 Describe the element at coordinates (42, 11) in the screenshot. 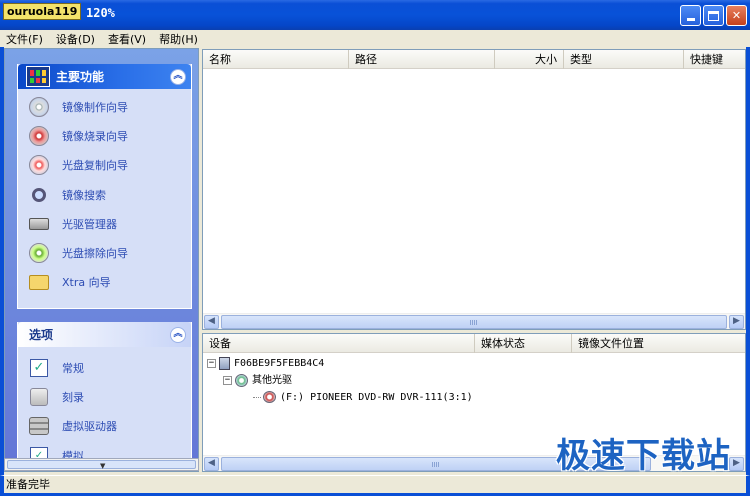

I see `user-watermark-label: ouruola119` at that location.